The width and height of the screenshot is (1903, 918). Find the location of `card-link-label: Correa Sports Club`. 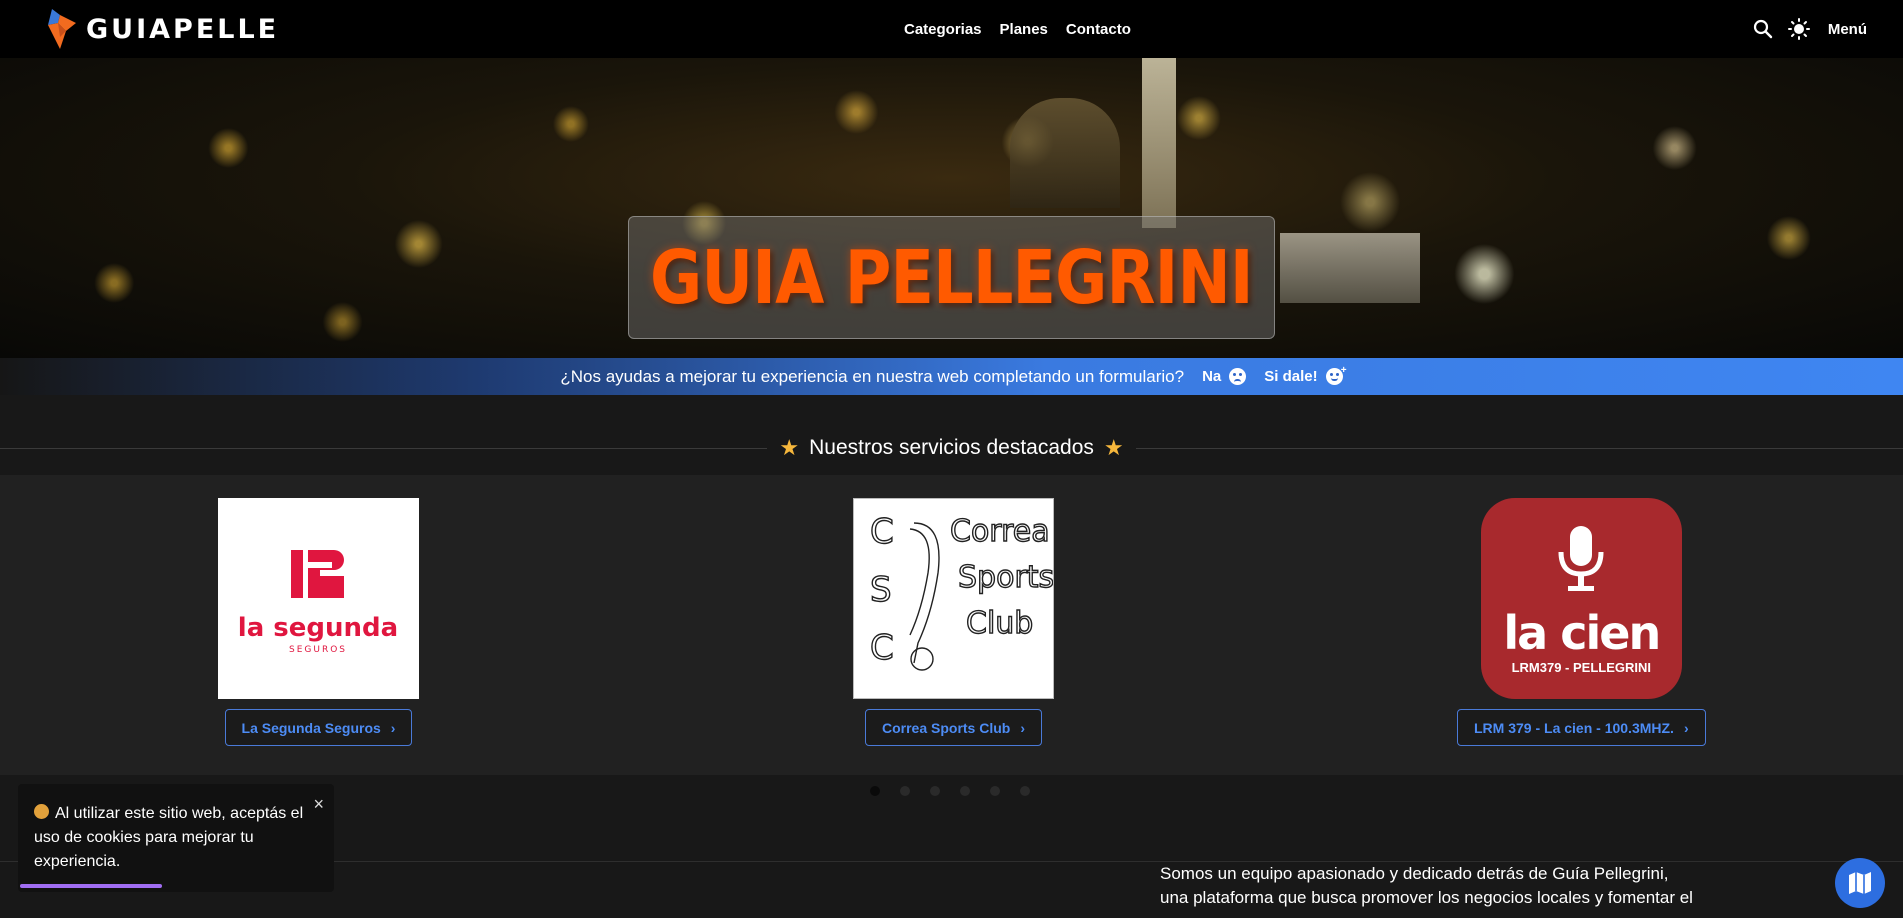

card-link-label: Correa Sports Club is located at coordinates (946, 727).